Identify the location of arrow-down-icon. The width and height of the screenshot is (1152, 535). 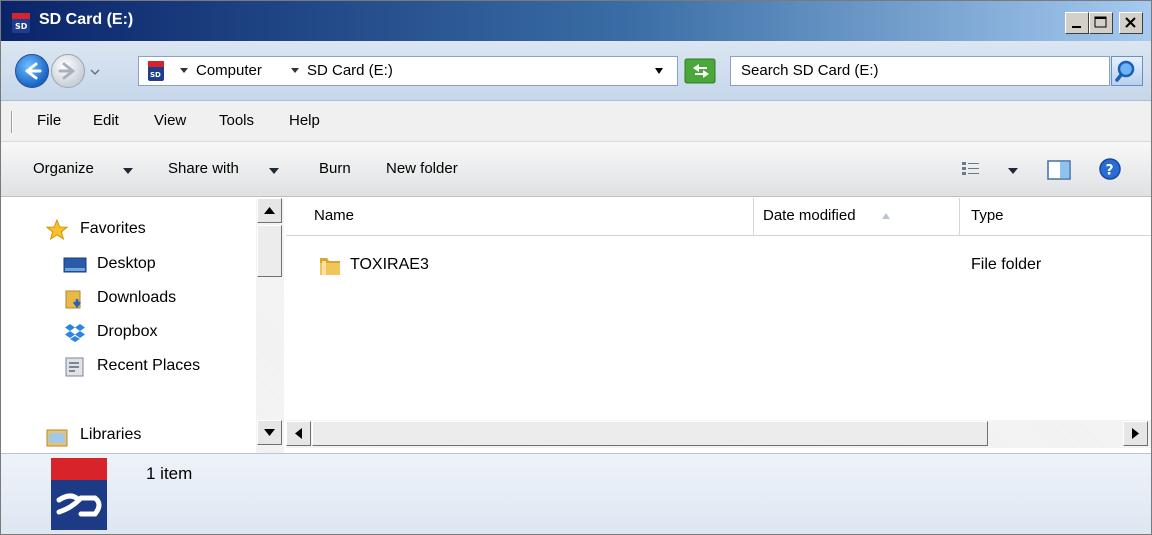
(269, 432).